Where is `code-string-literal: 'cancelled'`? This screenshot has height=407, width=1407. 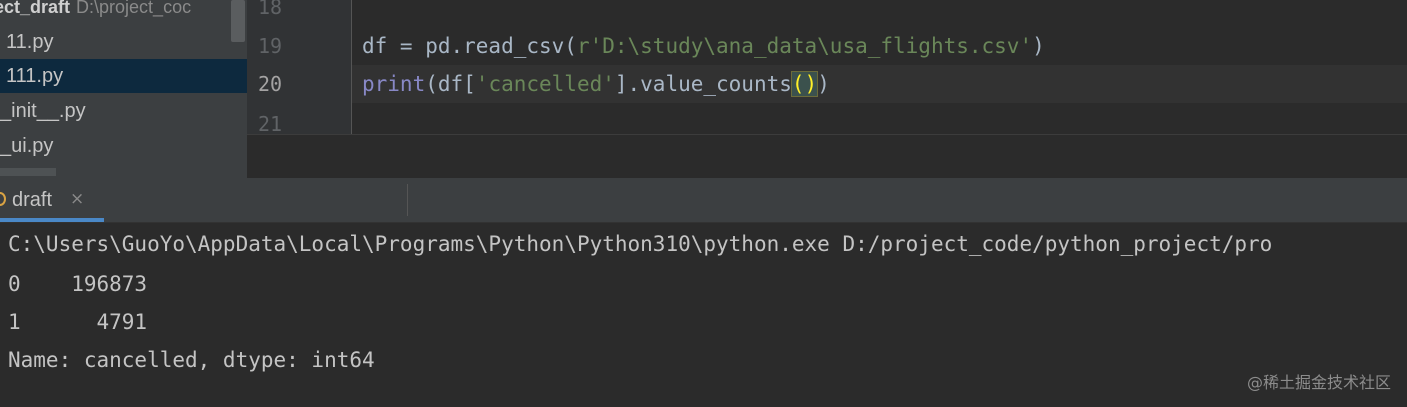
code-string-literal: 'cancelled' is located at coordinates (545, 84).